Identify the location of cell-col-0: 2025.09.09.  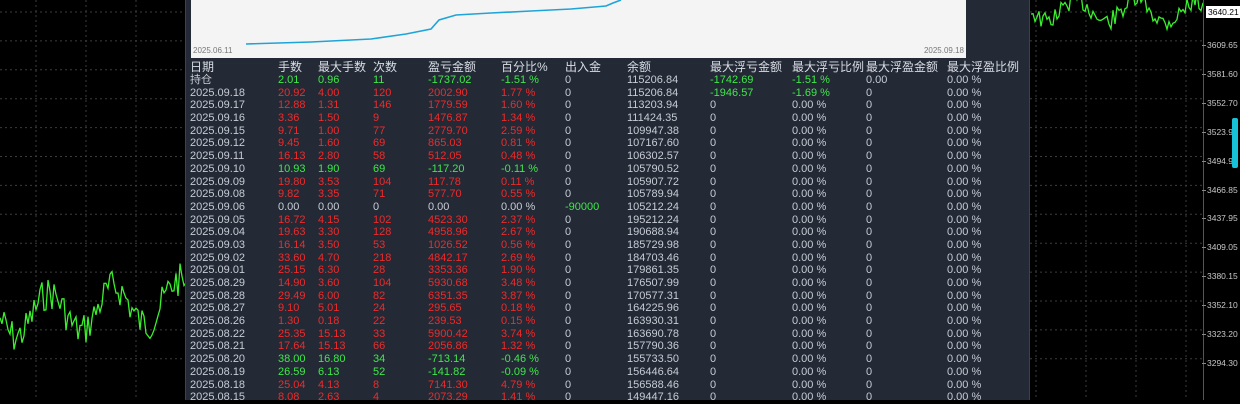
(218, 181).